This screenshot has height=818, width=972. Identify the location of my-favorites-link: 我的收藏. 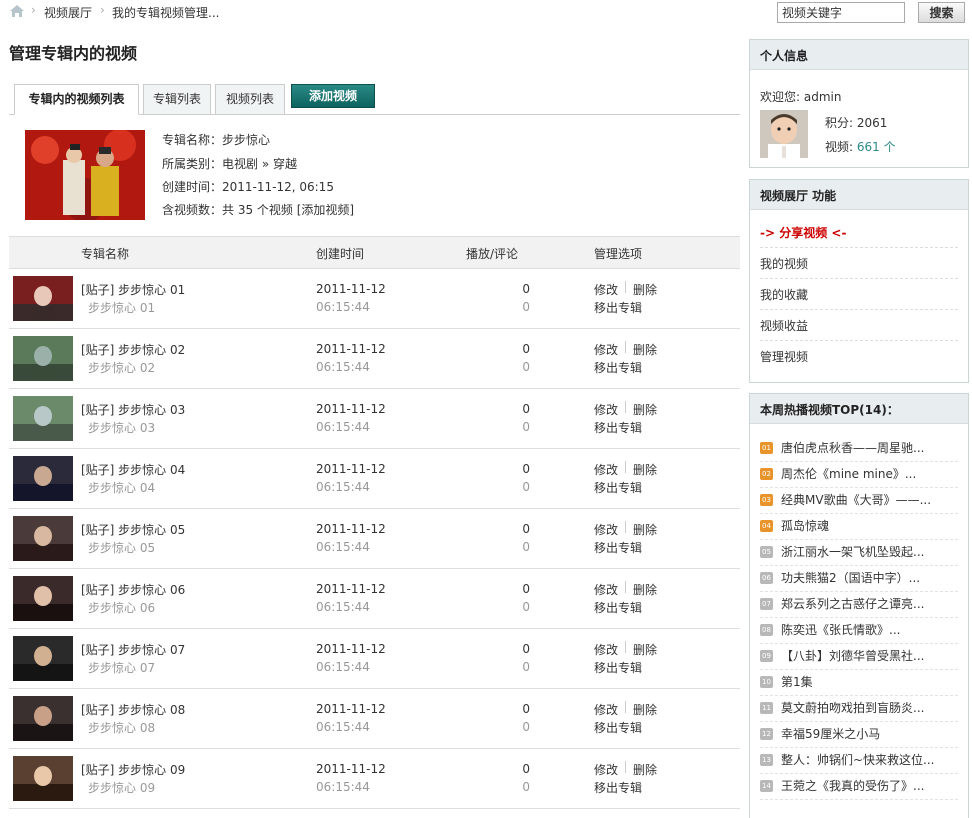
(784, 294).